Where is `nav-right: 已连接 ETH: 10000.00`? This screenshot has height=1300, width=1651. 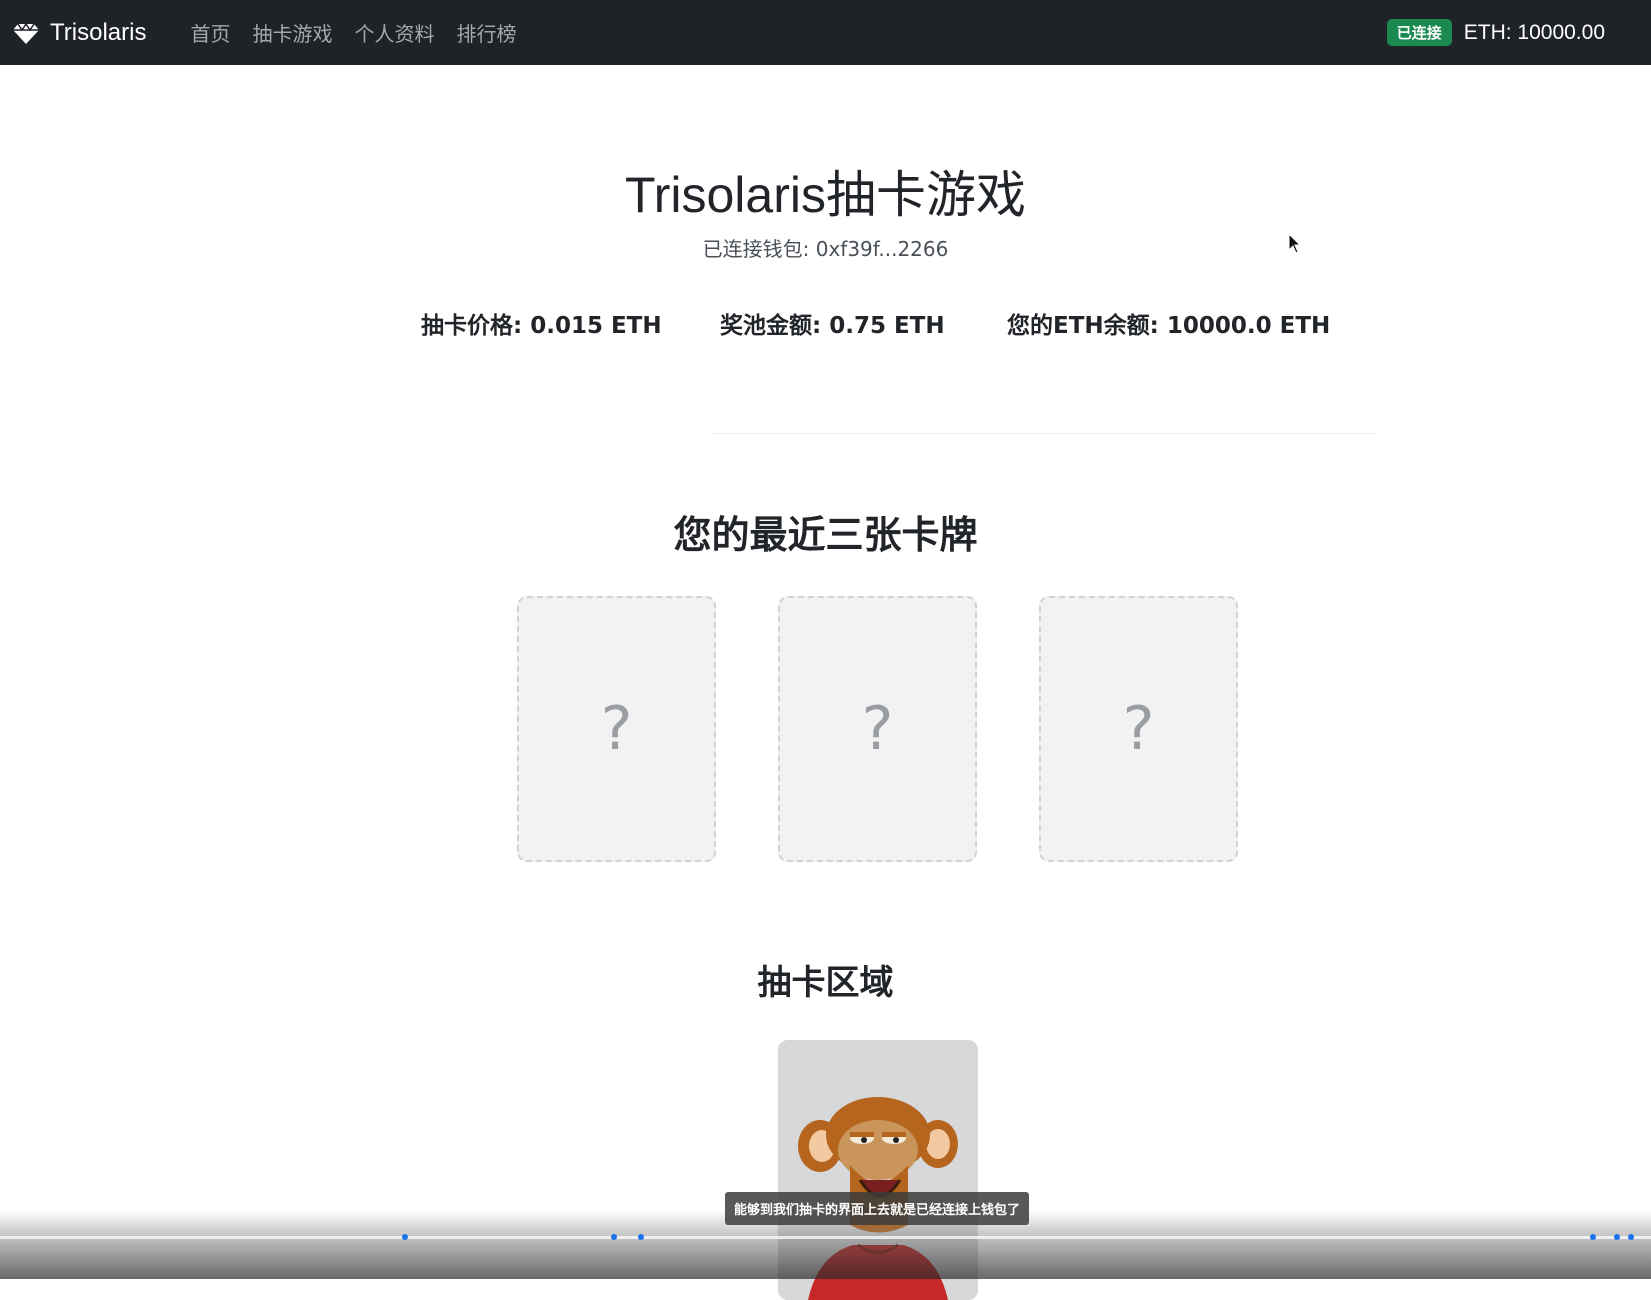 nav-right: 已连接 ETH: 10000.00 is located at coordinates (1495, 32).